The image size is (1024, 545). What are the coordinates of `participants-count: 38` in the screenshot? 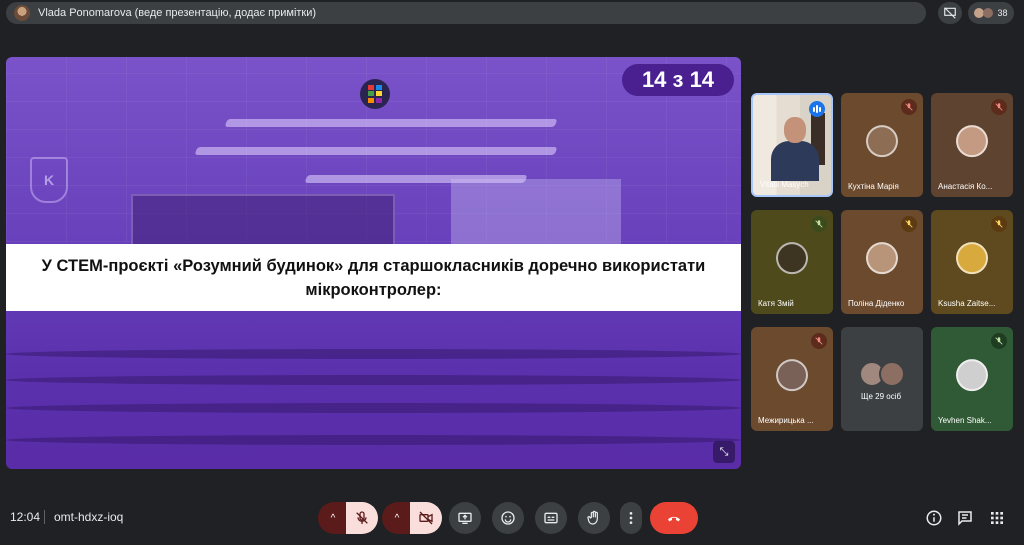 It's located at (1002, 13).